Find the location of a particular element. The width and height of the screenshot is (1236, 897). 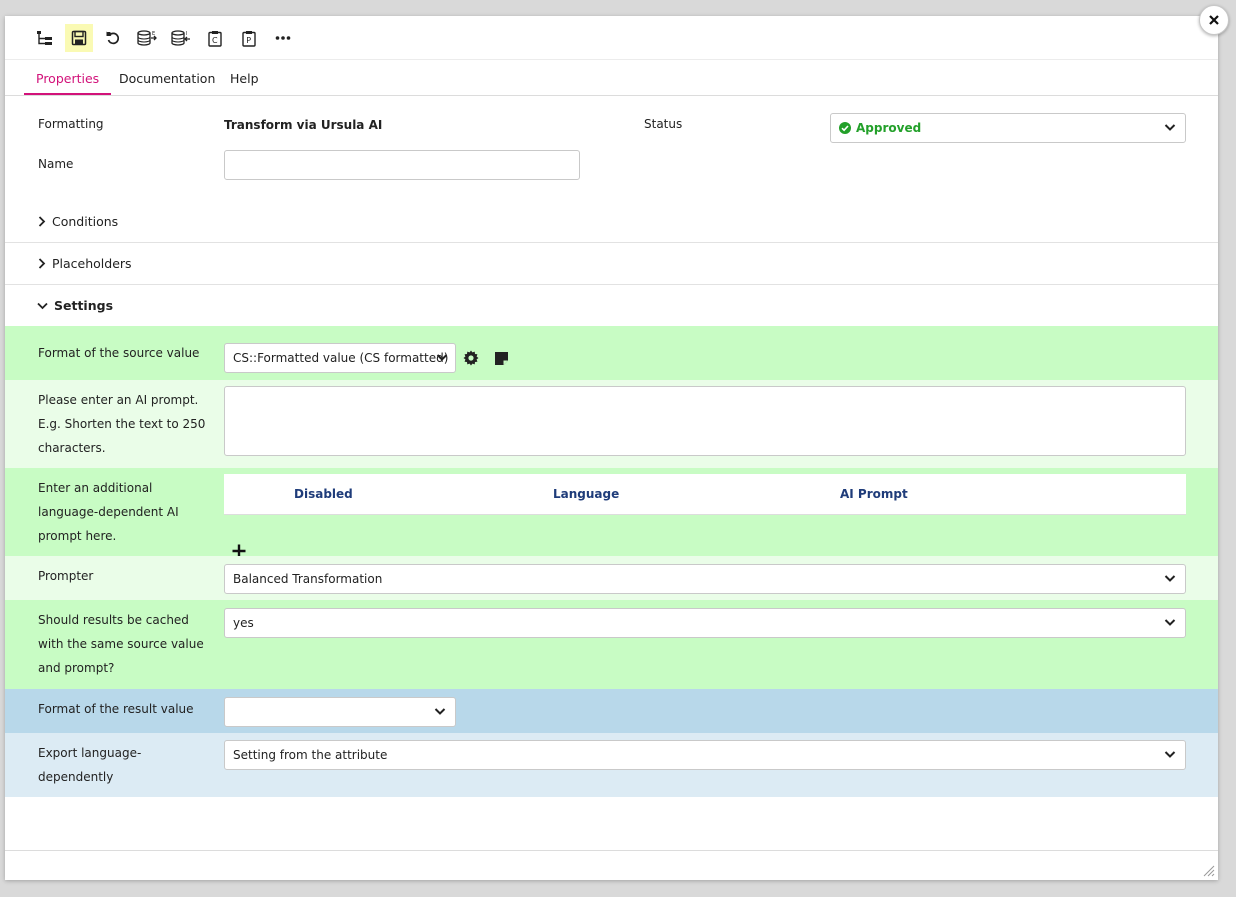

cache-value: yes is located at coordinates (243, 623).